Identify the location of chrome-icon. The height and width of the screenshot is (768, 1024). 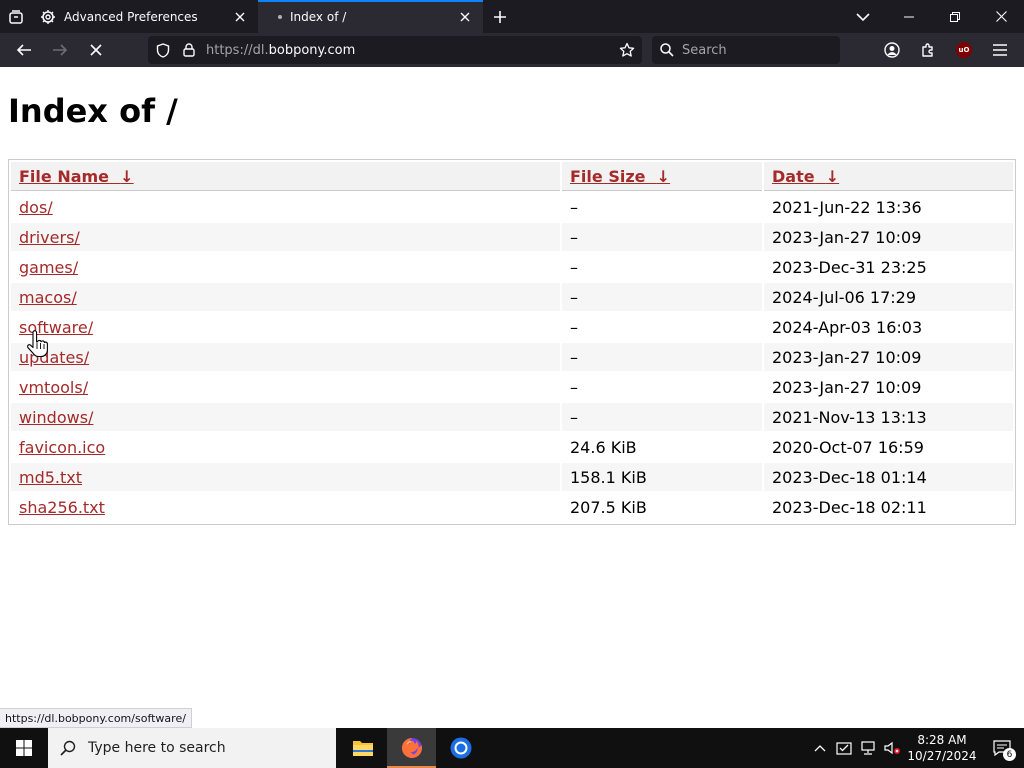
(460, 748).